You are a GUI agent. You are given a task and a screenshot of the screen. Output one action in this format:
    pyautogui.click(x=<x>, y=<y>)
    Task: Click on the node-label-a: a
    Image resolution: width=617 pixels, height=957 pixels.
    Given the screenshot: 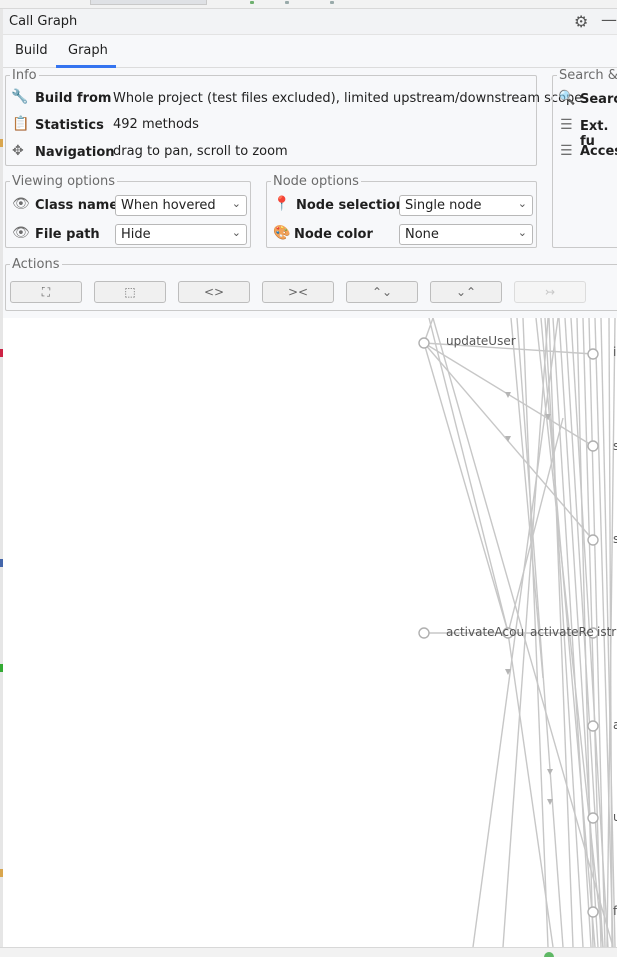 What is the action you would take?
    pyautogui.click(x=615, y=725)
    